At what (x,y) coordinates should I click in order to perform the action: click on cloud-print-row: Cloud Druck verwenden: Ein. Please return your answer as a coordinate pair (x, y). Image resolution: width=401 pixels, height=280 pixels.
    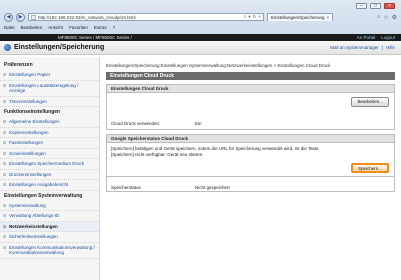
    Looking at the image, I should click on (156, 123).